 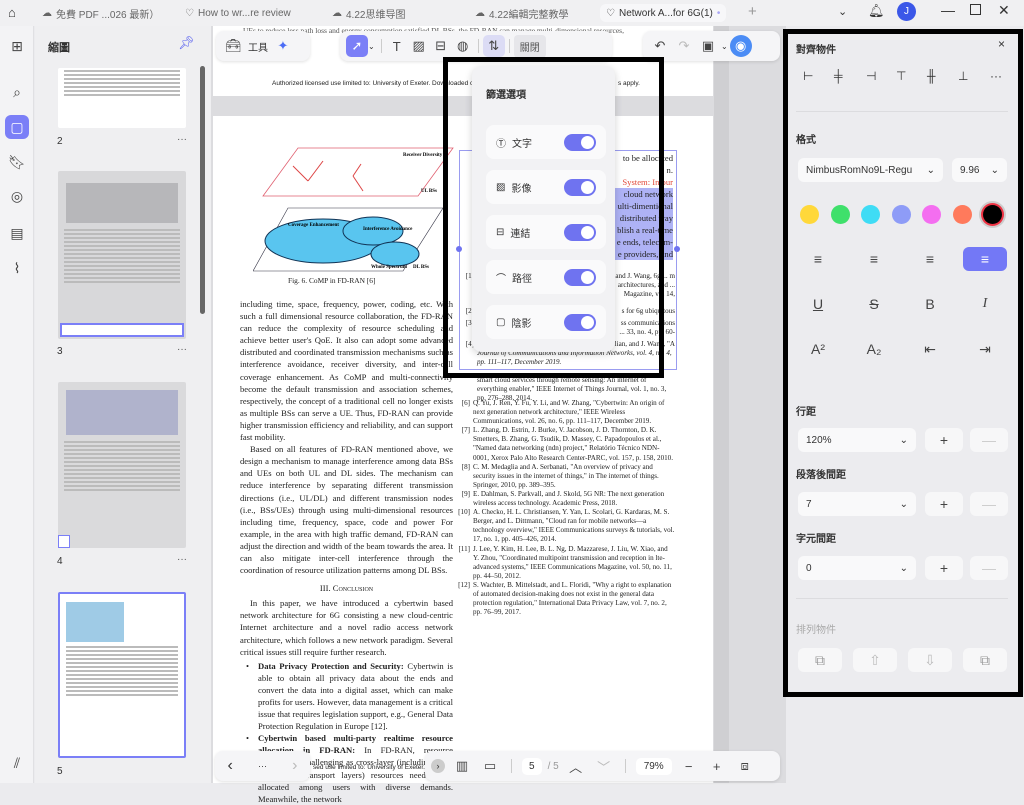 What do you see at coordinates (463, 46) in the screenshot?
I see `add-shape-icon: ◍` at bounding box center [463, 46].